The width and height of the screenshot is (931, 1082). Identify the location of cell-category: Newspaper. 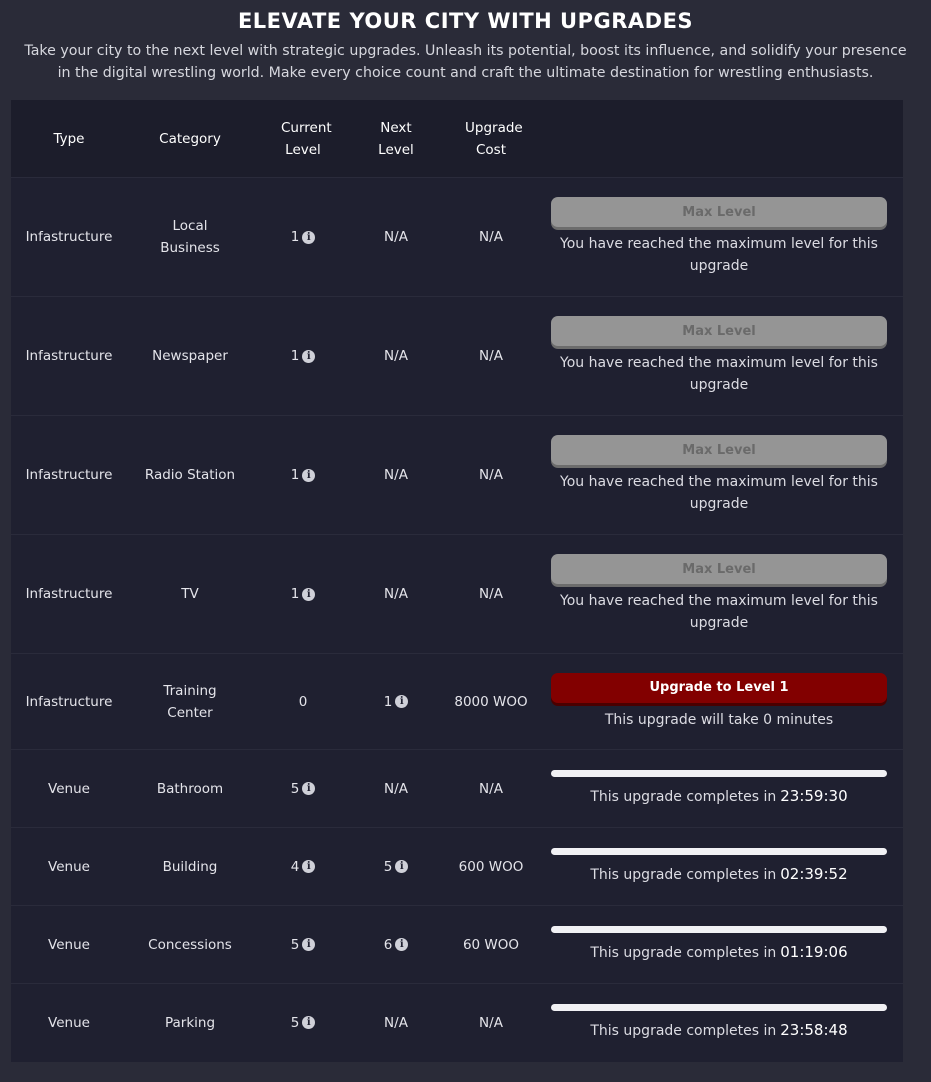
(190, 356).